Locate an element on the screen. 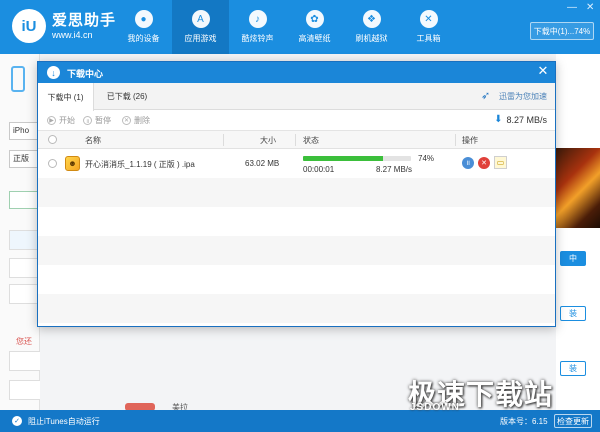 The height and width of the screenshot is (432, 600). app-store-icon: A is located at coordinates (200, 19).